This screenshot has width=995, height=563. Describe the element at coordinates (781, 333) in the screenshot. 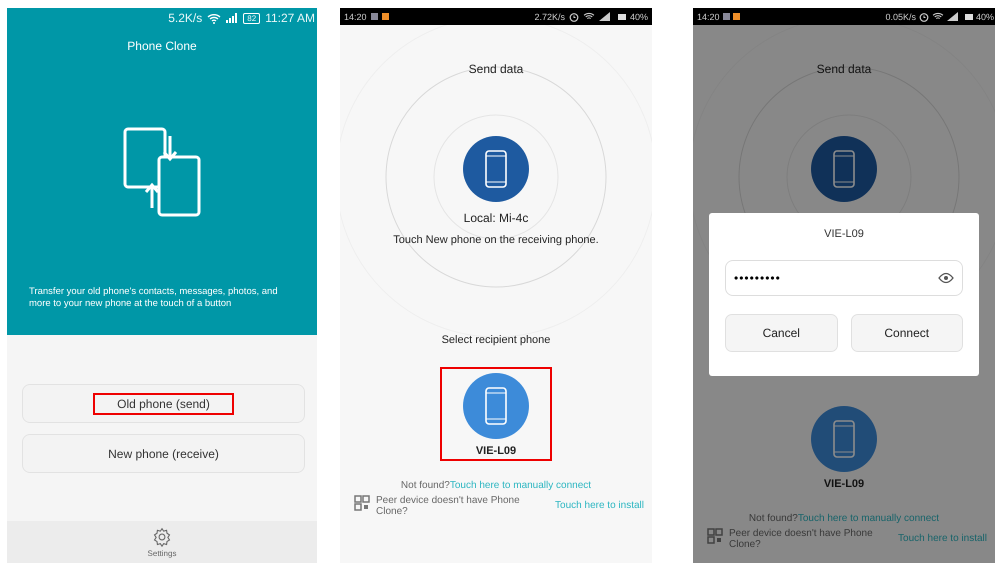

I see `dialog-button: Cancel` at that location.